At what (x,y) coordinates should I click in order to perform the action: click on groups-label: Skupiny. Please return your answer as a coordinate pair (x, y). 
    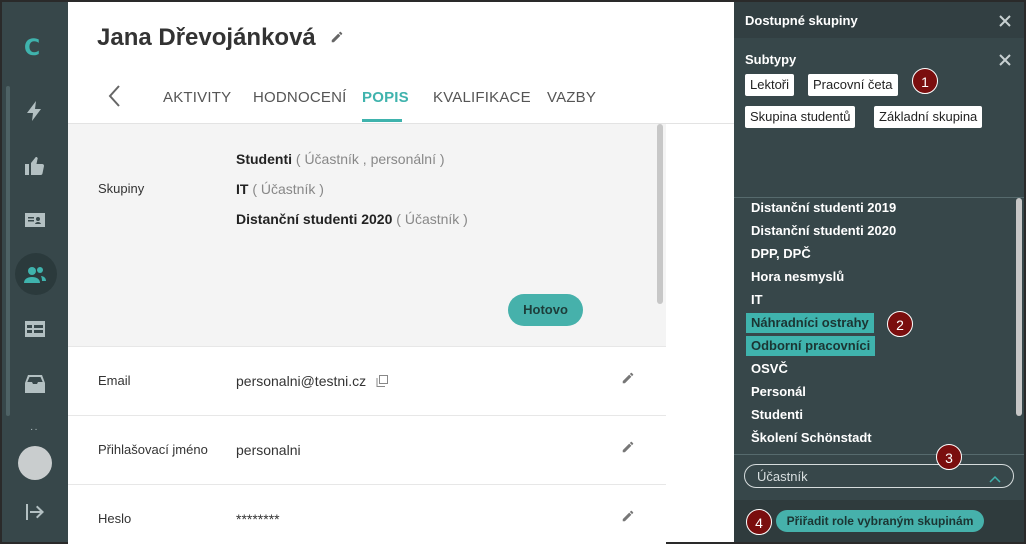
    Looking at the image, I should click on (121, 188).